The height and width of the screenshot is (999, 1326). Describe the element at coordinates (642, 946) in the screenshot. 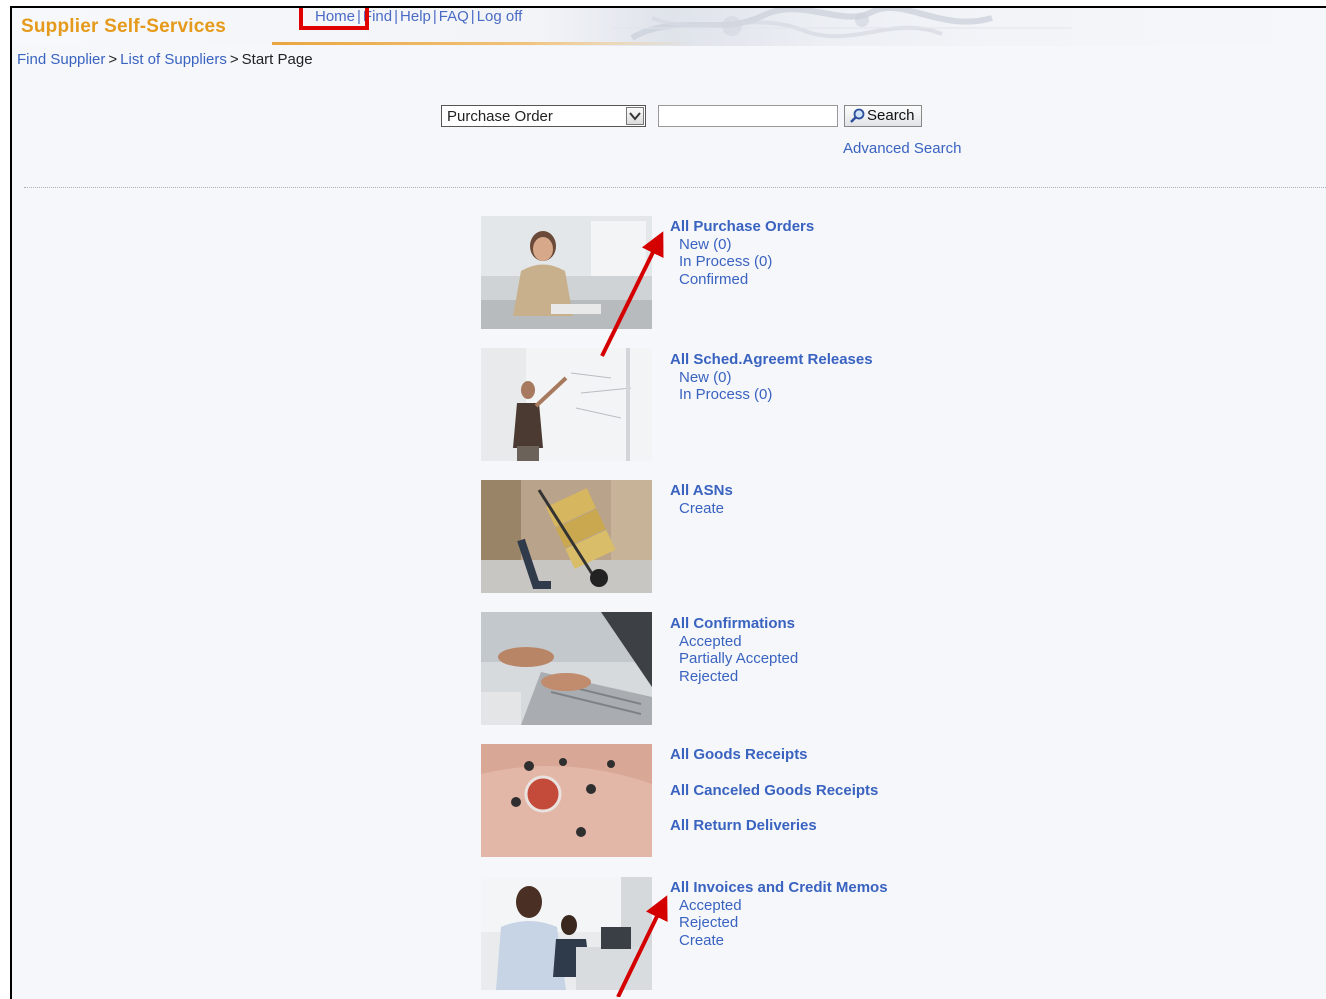

I see `arrow-to-invoices` at that location.